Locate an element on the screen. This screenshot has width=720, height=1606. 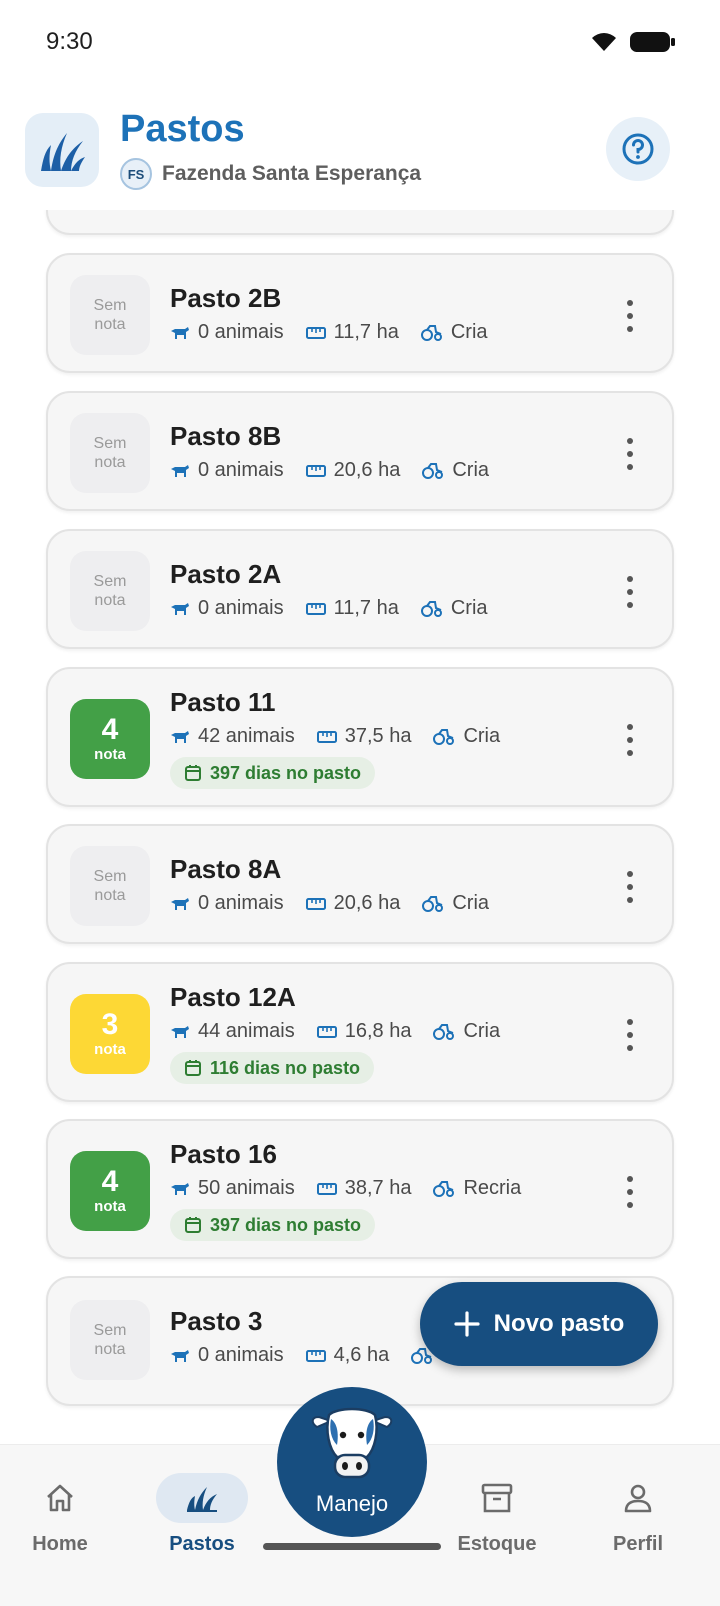
help-button is located at coordinates (638, 149).